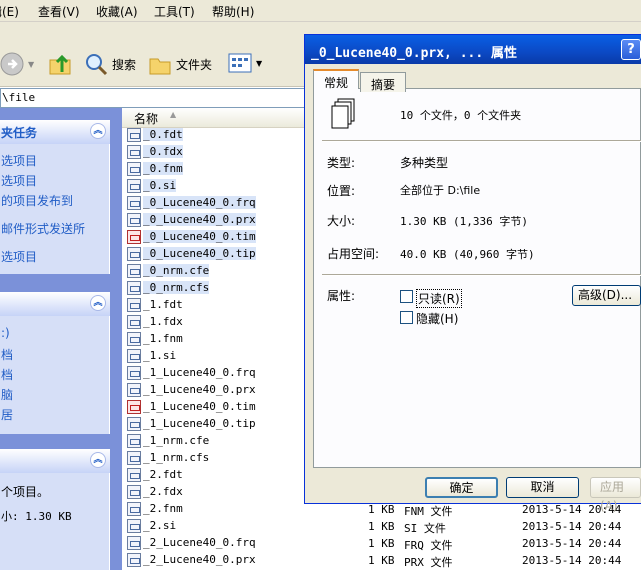  What do you see at coordinates (191, 389) in the screenshot?
I see `file-row: _1_Lucene40_0.prx` at bounding box center [191, 389].